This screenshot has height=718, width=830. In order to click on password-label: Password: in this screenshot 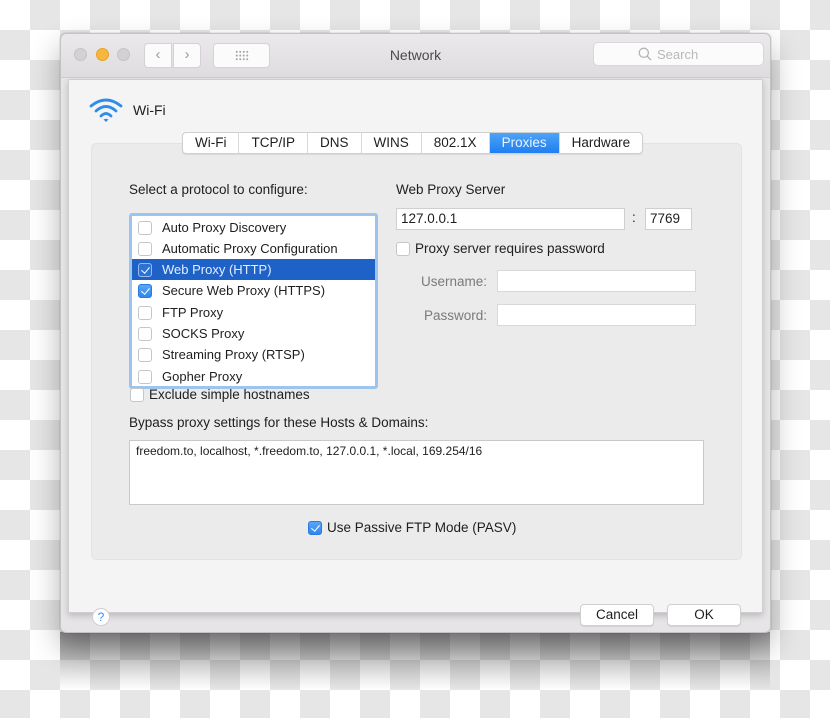, I will do `click(456, 315)`.